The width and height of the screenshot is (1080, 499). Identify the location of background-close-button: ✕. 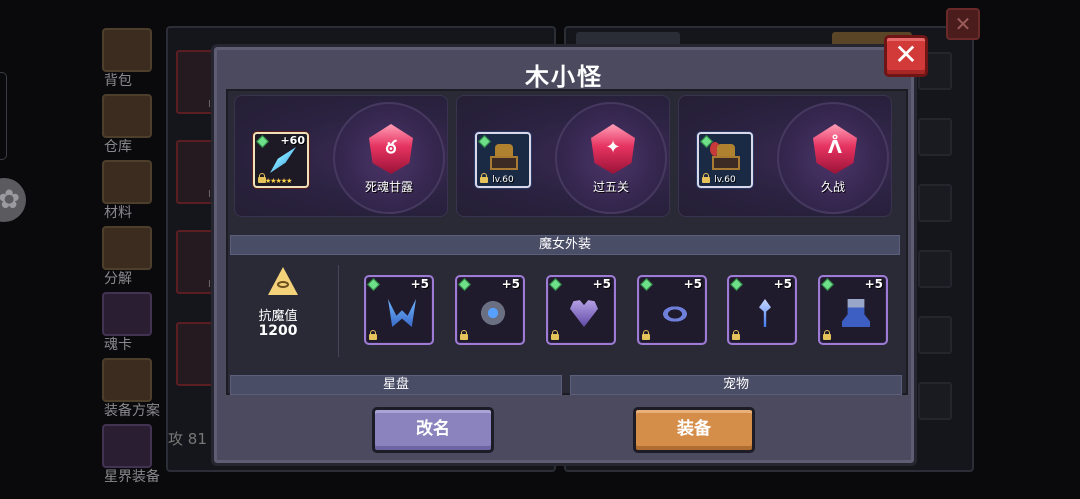
(963, 24).